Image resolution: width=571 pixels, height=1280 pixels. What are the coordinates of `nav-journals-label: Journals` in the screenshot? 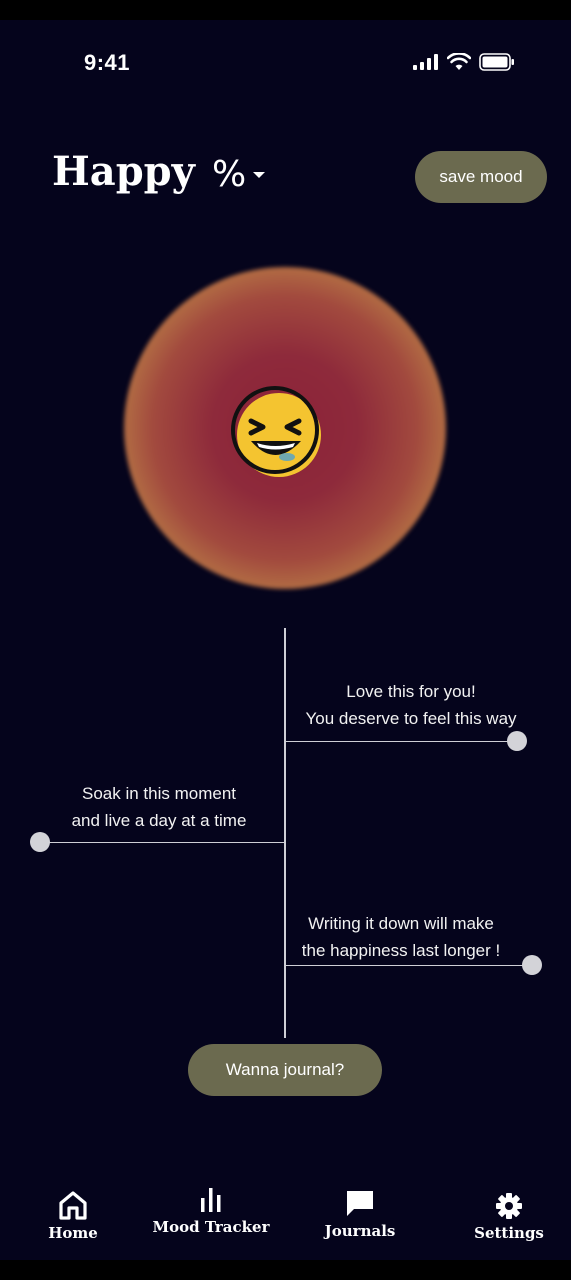 It's located at (360, 1231).